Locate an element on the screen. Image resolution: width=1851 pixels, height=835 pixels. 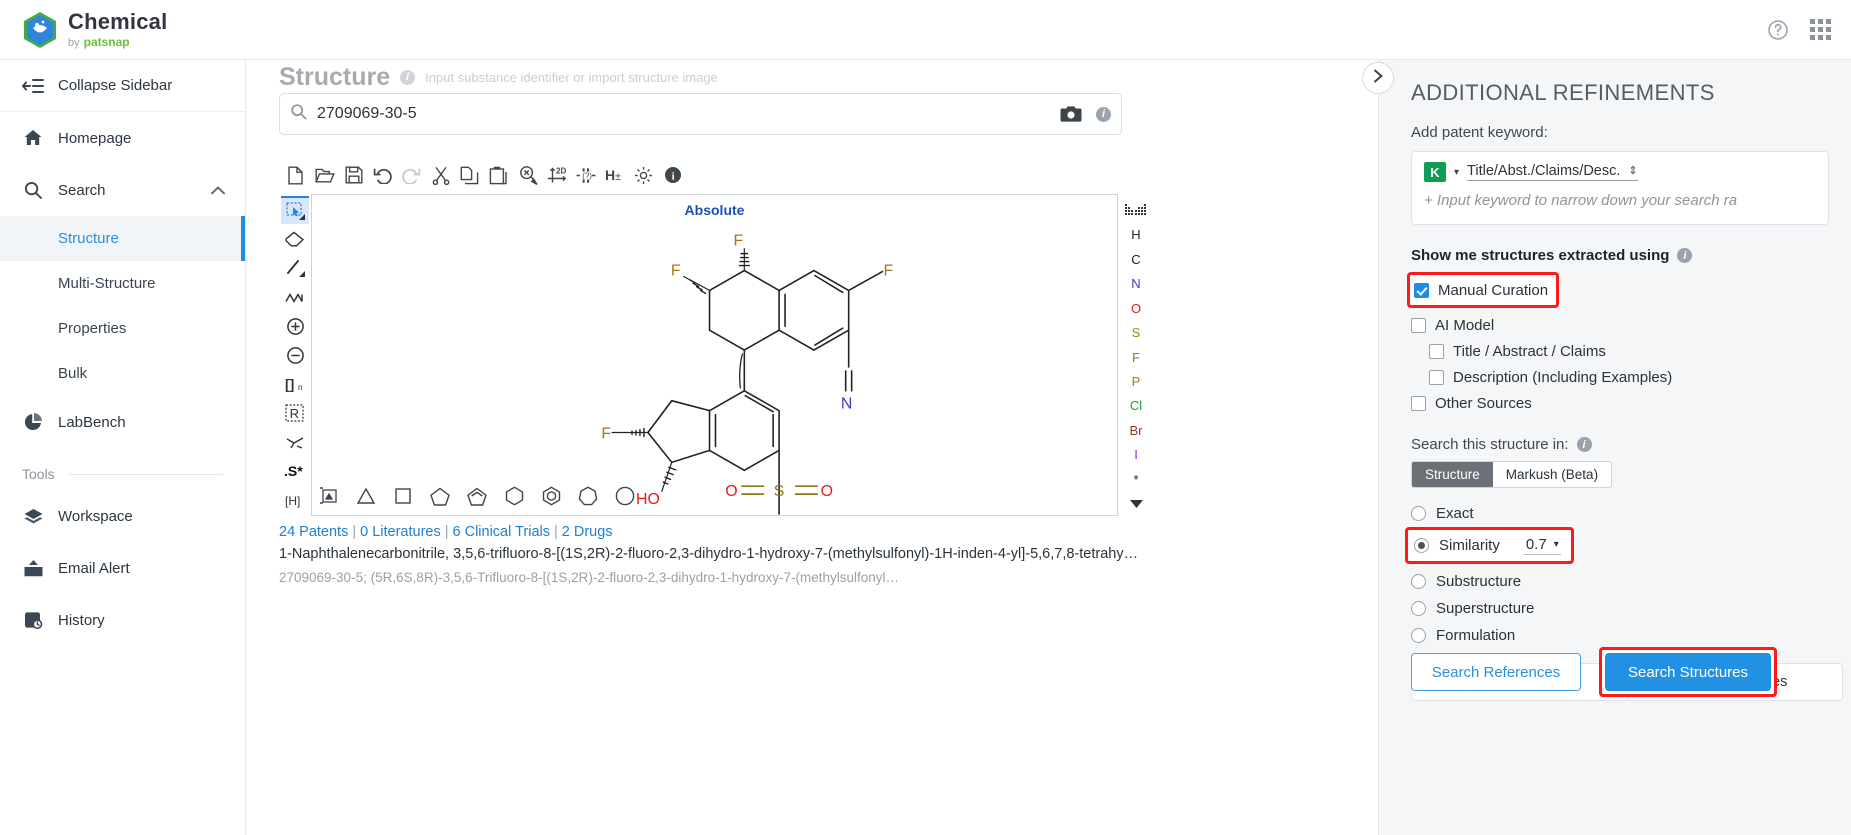
app-grid-icon is located at coordinates (1820, 29).